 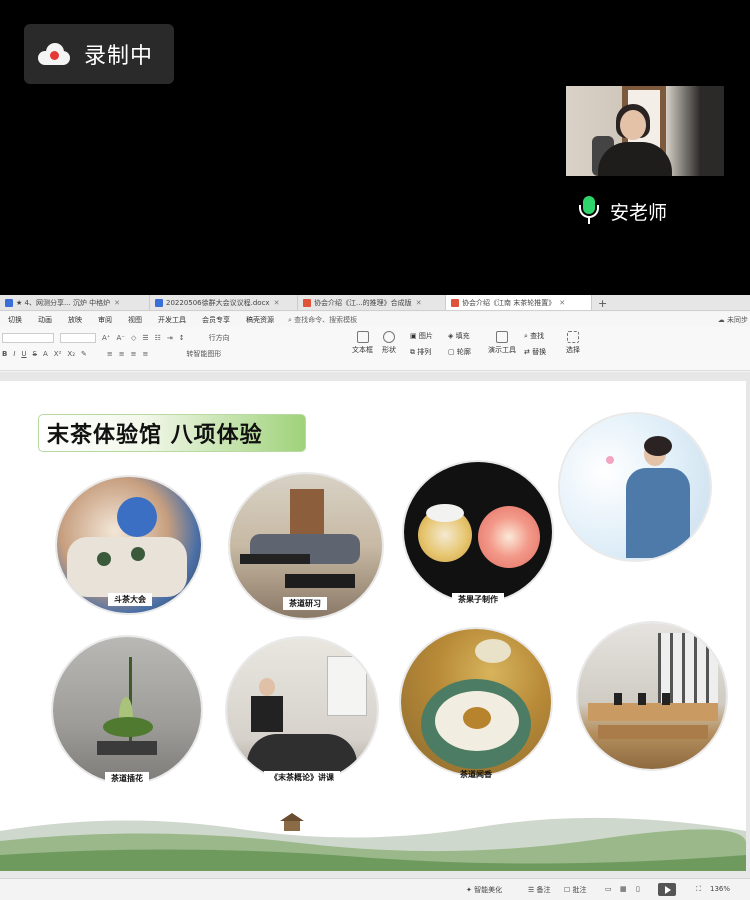 What do you see at coordinates (535, 352) in the screenshot?
I see `replace-button: ⇄ 替换` at bounding box center [535, 352].